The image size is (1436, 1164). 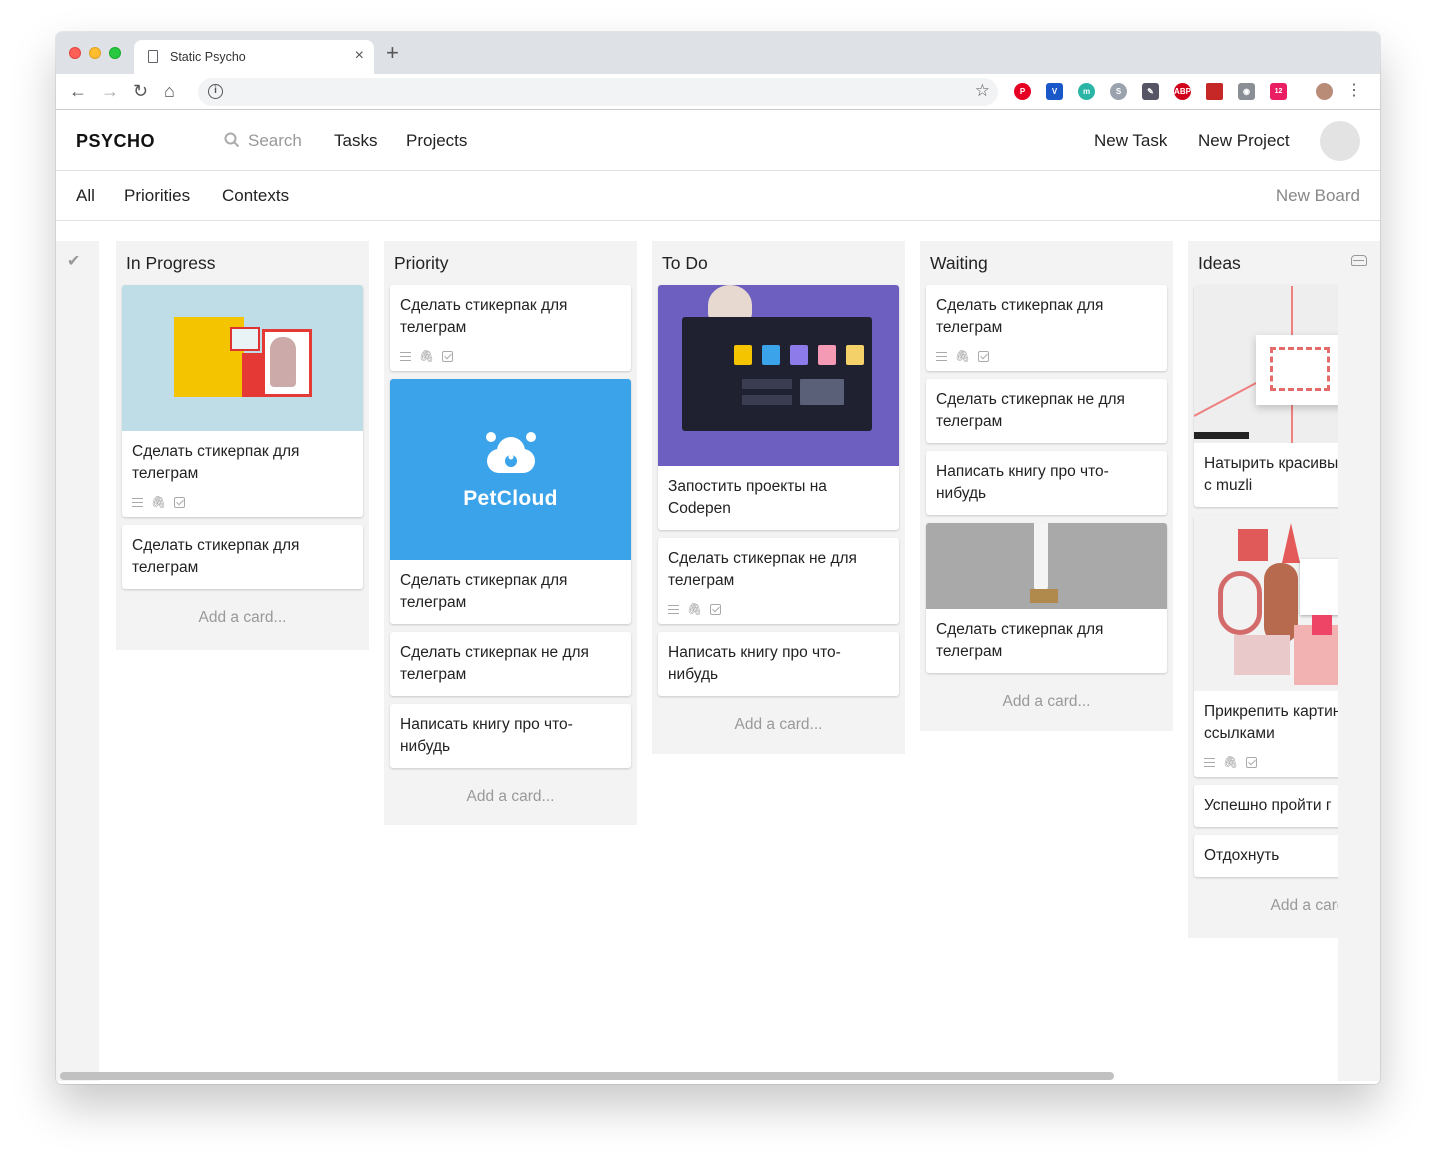 I want to click on maximize-window-button, so click(x=115, y=53).